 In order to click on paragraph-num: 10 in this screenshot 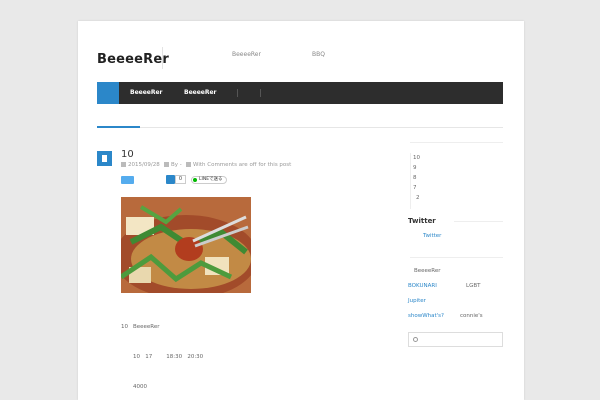, I will do `click(124, 327)`.